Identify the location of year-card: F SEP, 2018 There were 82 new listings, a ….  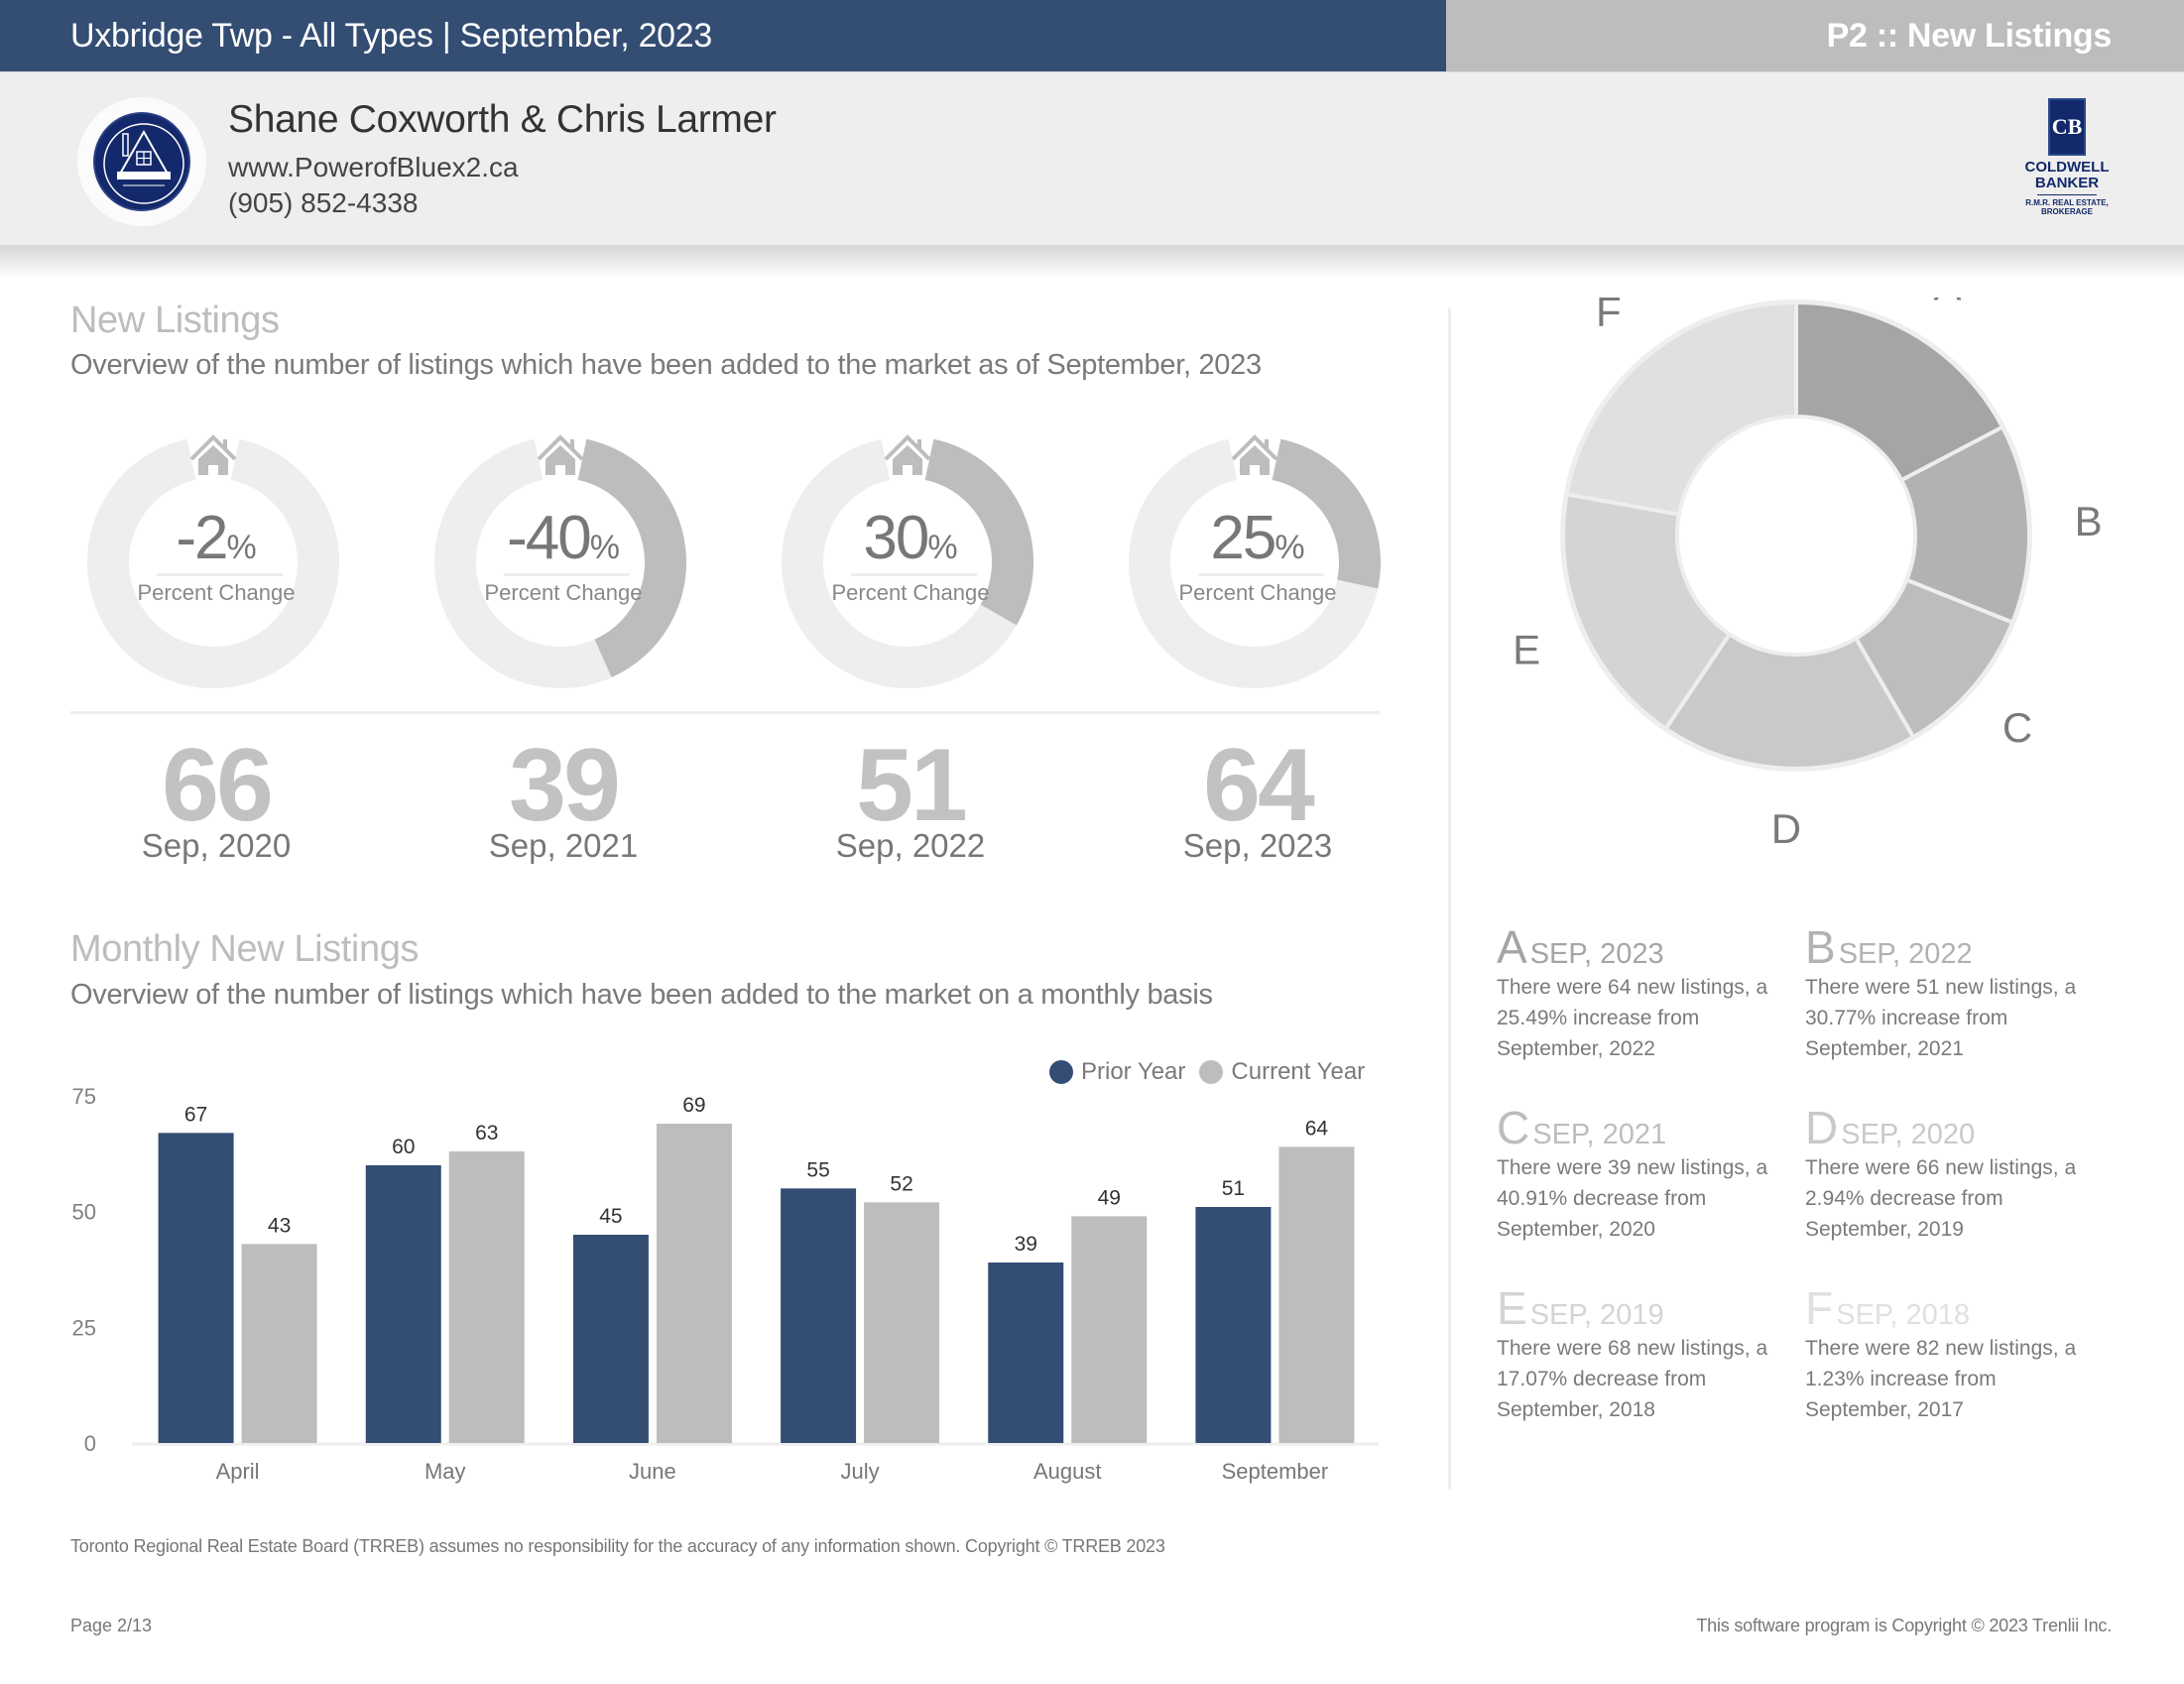
(1949, 1353).